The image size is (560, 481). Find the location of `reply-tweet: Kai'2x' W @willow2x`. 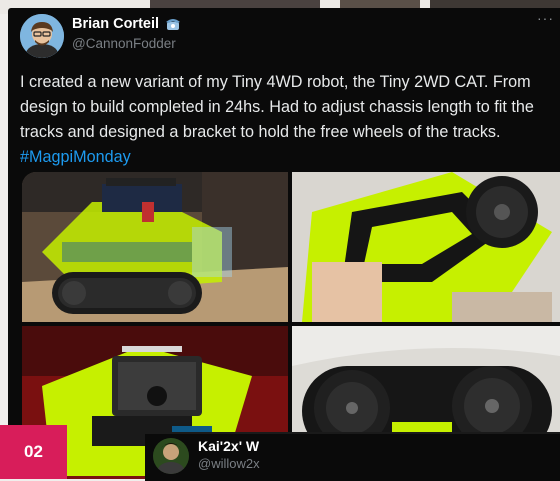

reply-tweet: Kai'2x' W @willow2x is located at coordinates (352, 456).